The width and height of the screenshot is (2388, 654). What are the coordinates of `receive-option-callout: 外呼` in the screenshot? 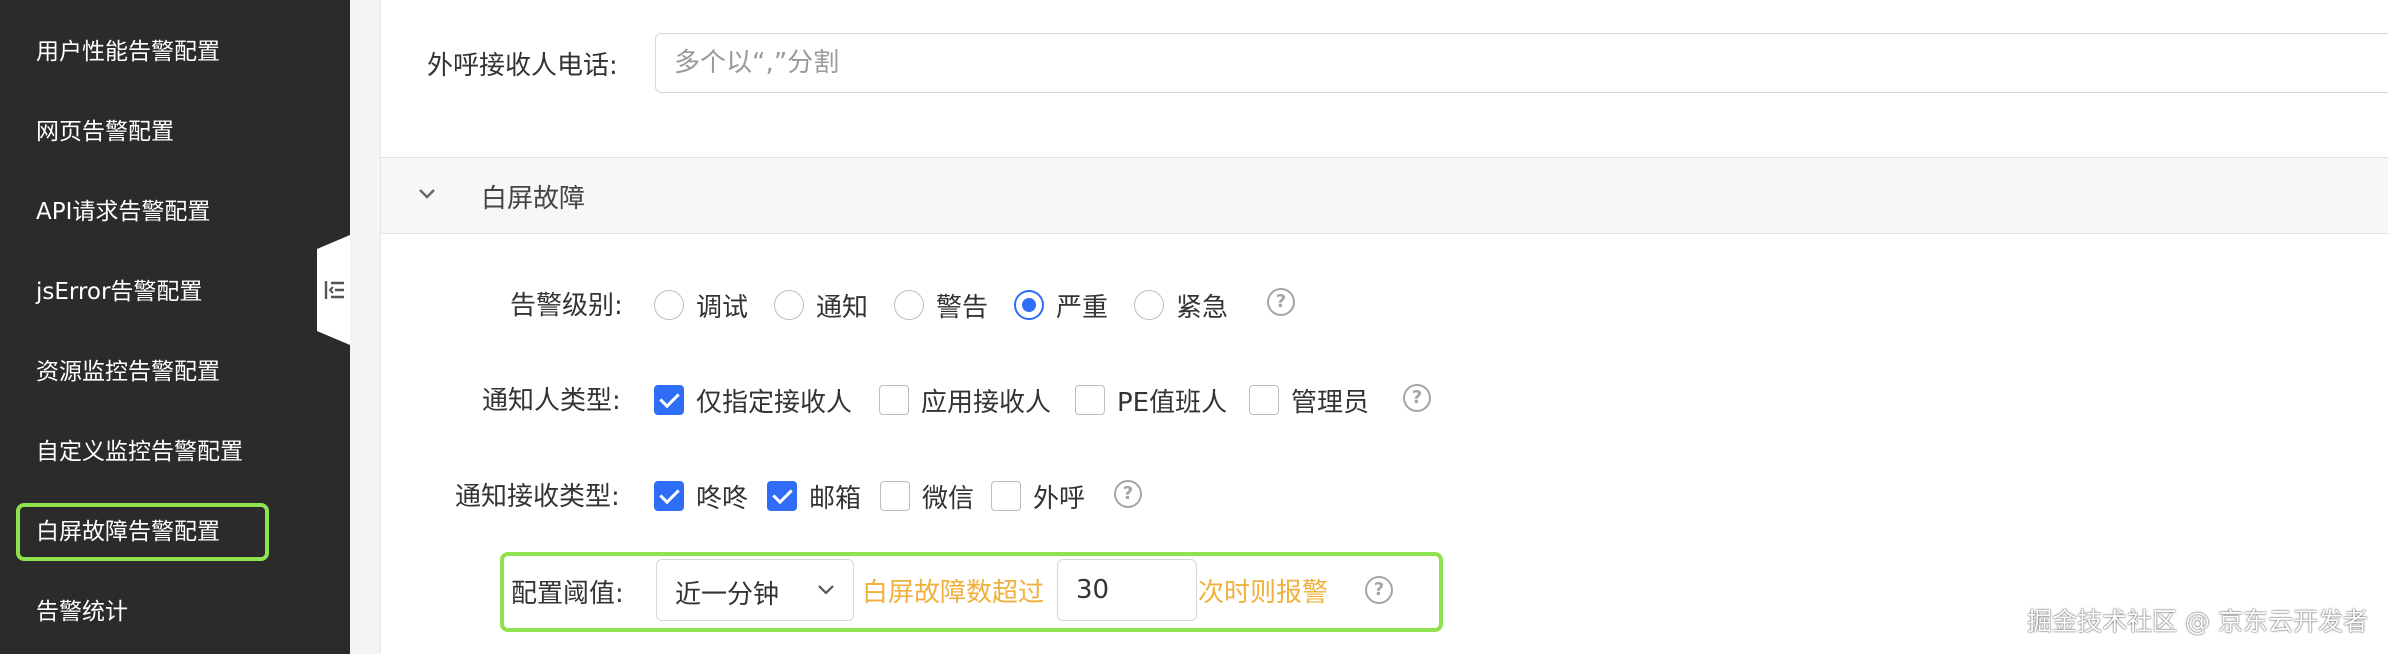 It's located at (1038, 496).